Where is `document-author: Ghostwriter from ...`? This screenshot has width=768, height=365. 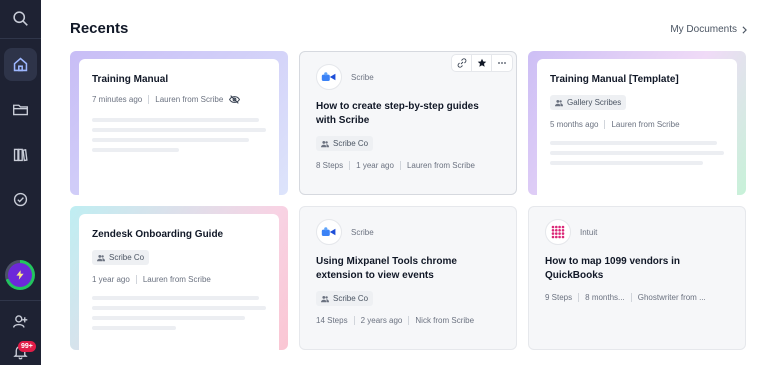 document-author: Ghostwriter from ... is located at coordinates (671, 297).